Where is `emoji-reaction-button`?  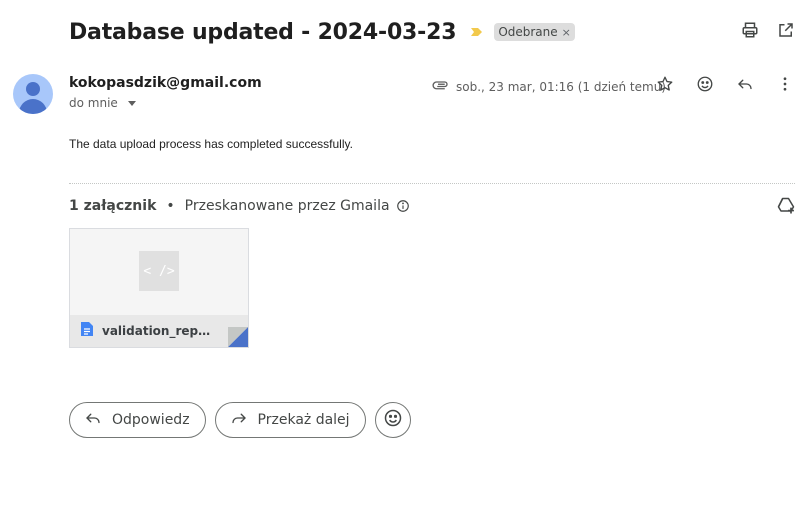 emoji-reaction-button is located at coordinates (392, 420).